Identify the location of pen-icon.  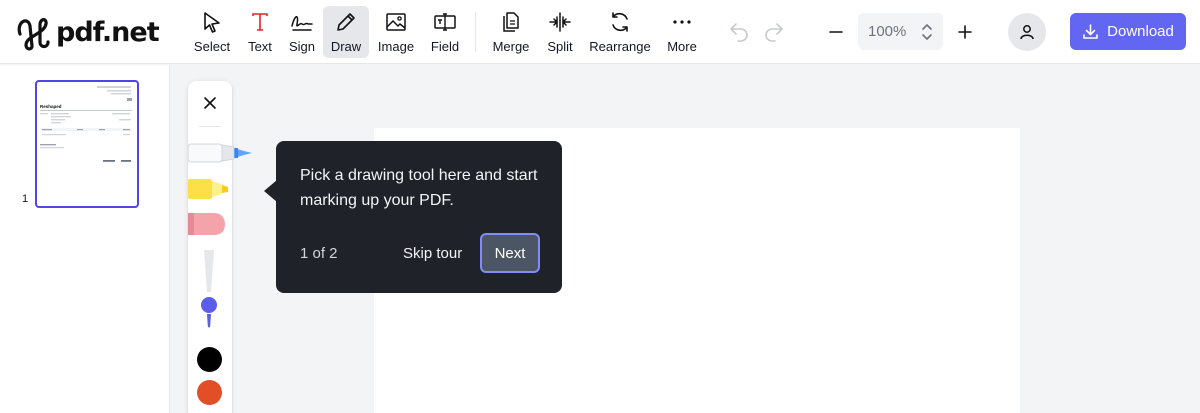
(346, 22).